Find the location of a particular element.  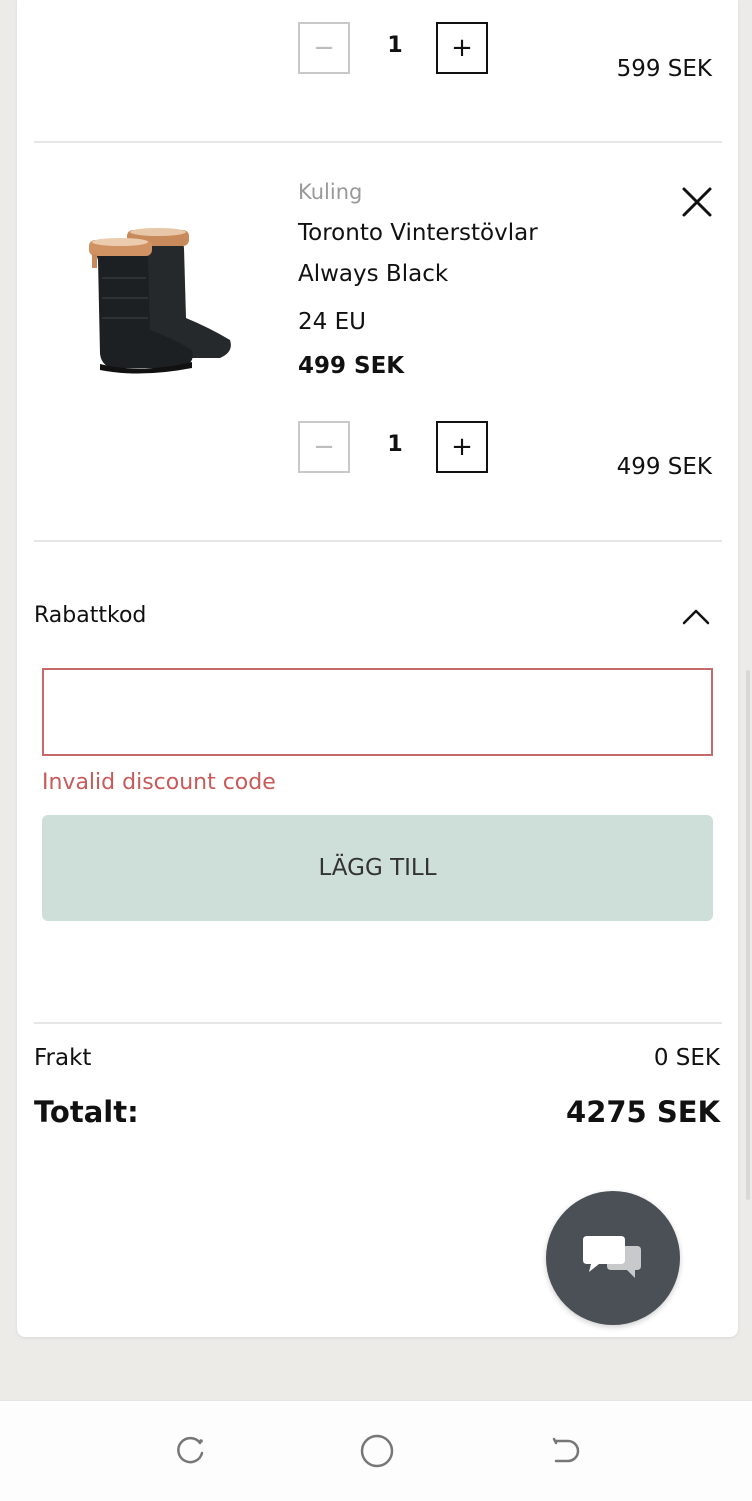

back-icon is located at coordinates (566, 1451).